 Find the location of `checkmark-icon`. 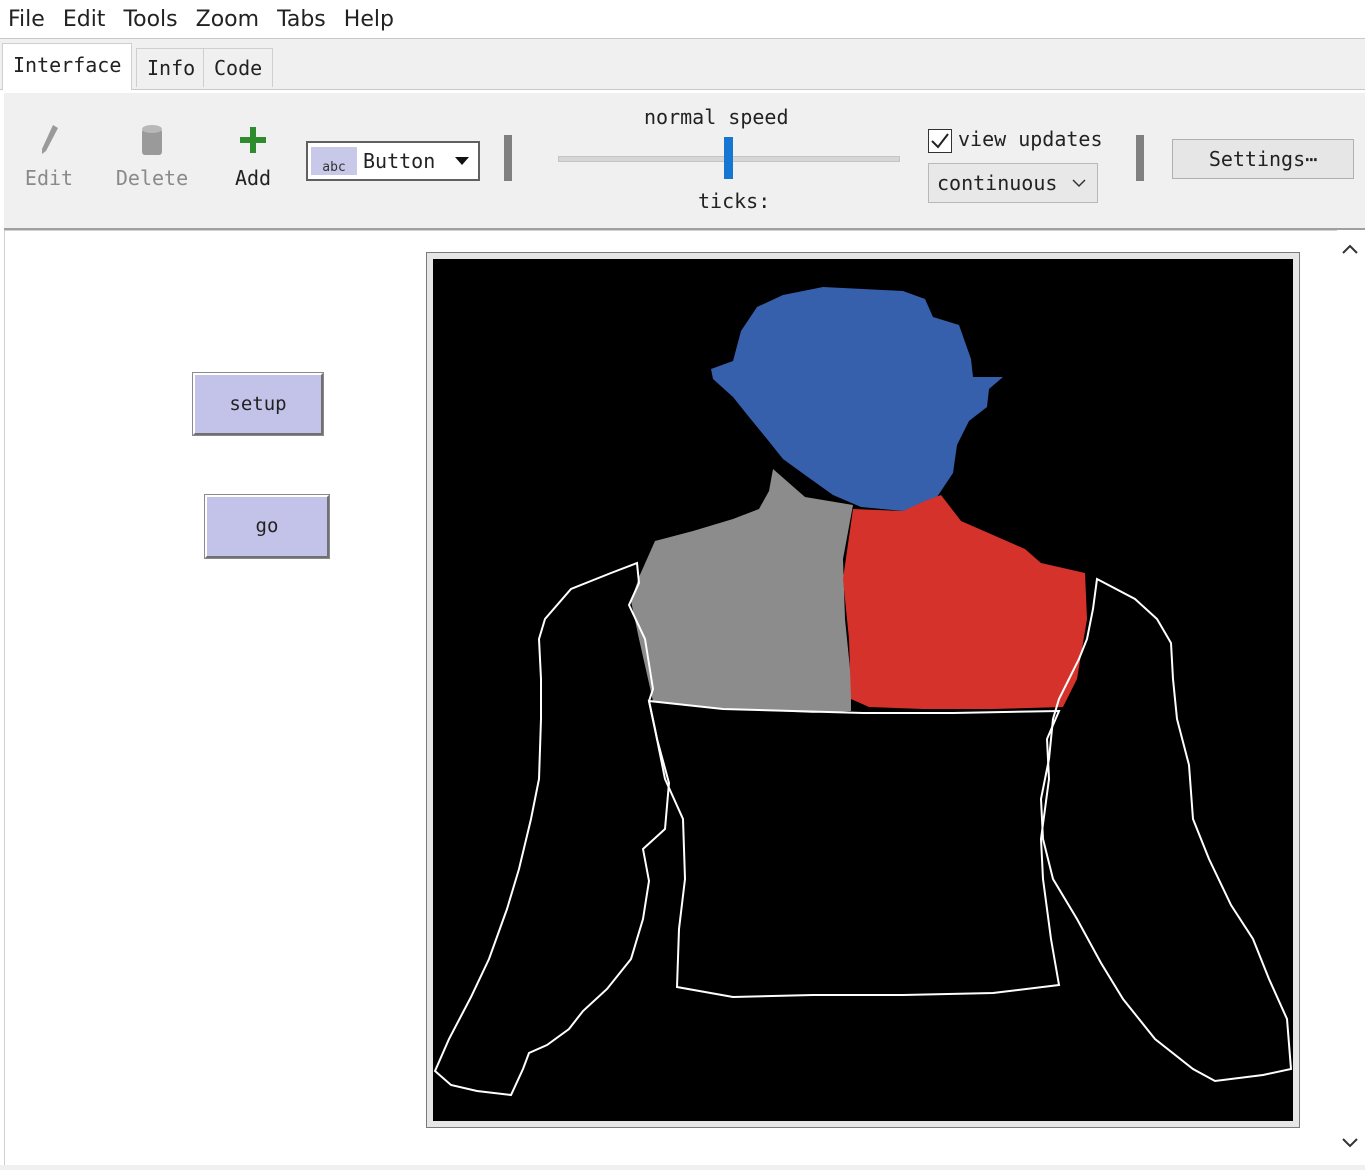

checkmark-icon is located at coordinates (940, 141).